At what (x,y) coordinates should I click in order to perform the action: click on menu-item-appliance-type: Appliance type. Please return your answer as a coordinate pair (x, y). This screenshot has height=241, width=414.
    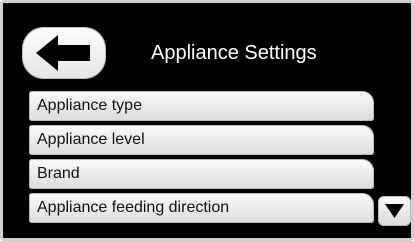
    Looking at the image, I should click on (201, 106).